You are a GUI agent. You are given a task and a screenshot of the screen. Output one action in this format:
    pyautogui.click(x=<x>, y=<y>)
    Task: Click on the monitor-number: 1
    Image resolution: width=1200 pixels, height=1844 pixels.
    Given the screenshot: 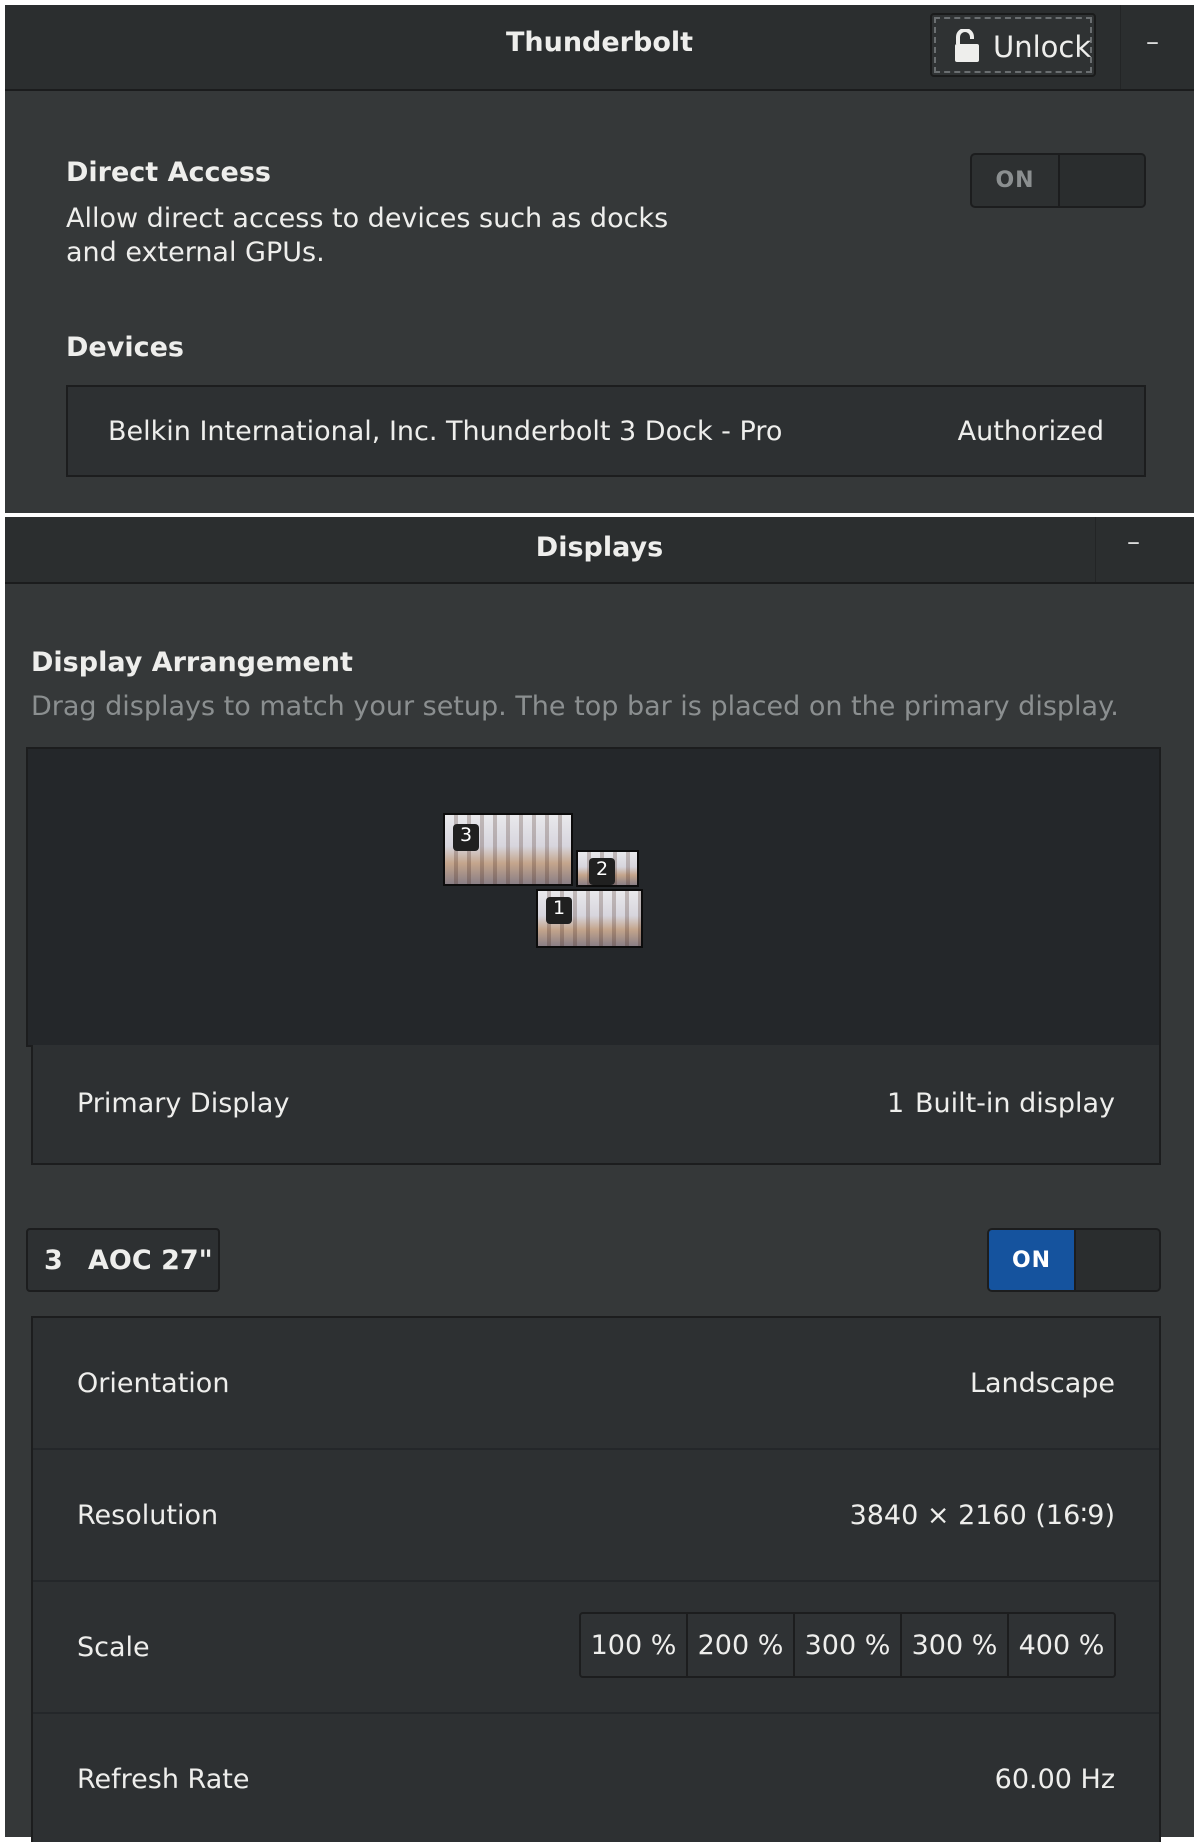 What is the action you would take?
    pyautogui.click(x=559, y=910)
    